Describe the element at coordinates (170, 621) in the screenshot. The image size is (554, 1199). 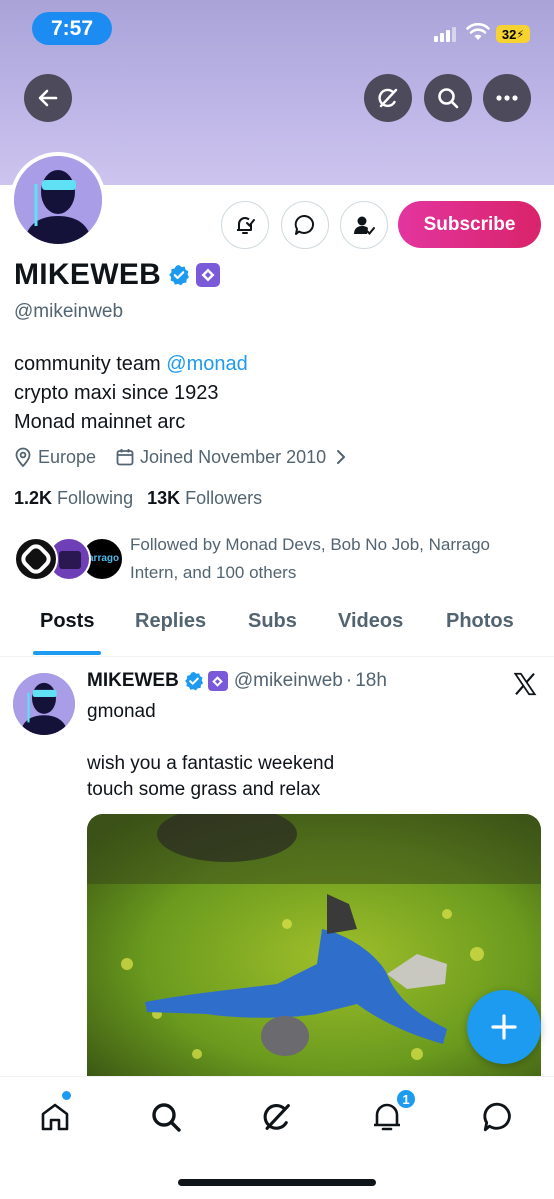
I see `tab-replies: Replies` at that location.